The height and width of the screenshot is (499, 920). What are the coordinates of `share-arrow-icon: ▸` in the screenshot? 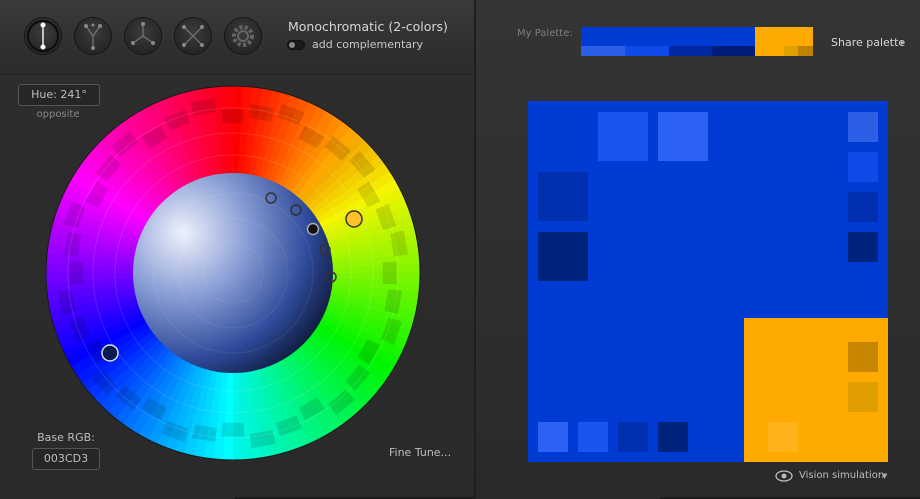 It's located at (903, 42).